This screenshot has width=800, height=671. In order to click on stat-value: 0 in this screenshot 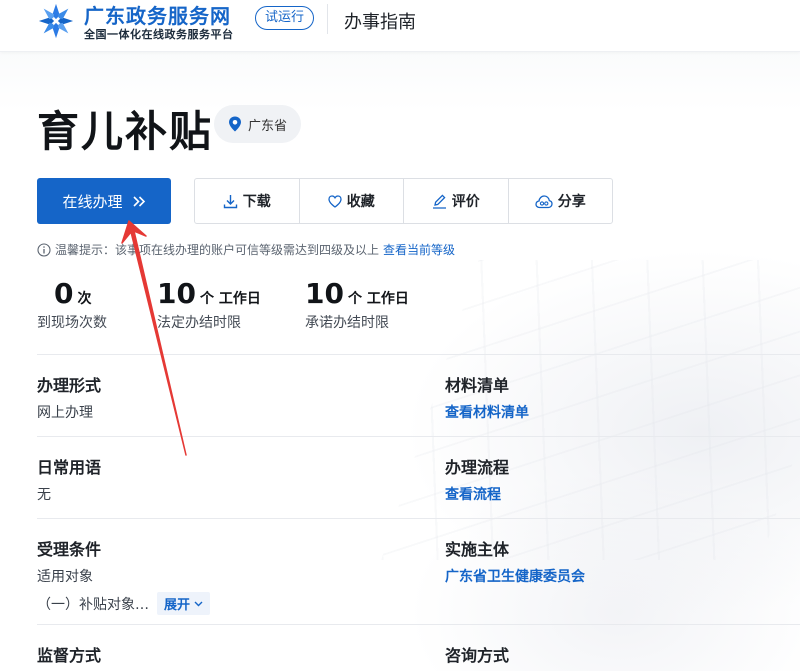, I will do `click(64, 293)`.